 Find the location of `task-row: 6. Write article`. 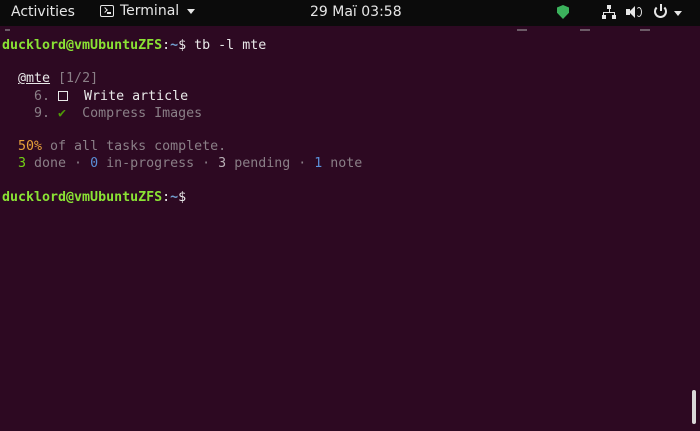

task-row: 6. Write article is located at coordinates (111, 97).